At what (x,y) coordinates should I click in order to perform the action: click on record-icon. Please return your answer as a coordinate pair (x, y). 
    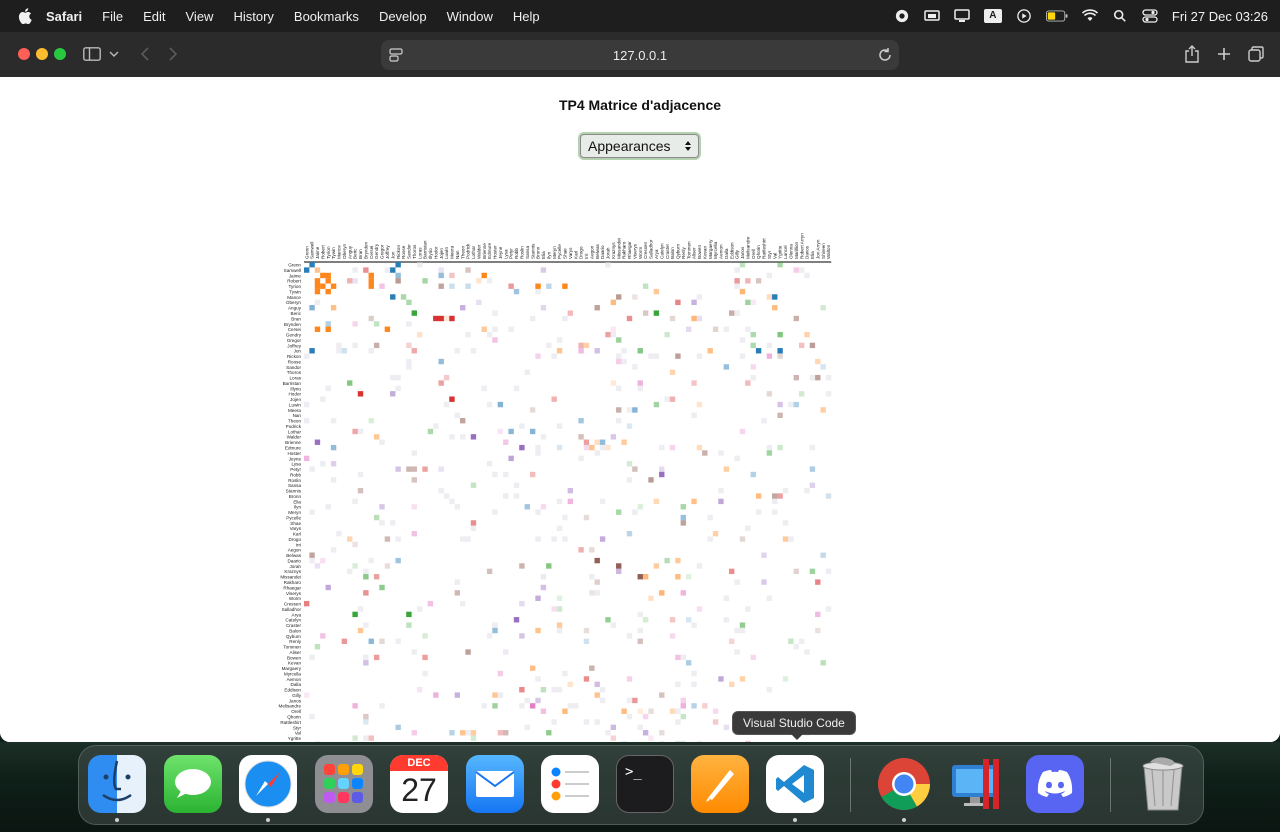
    Looking at the image, I should click on (902, 16).